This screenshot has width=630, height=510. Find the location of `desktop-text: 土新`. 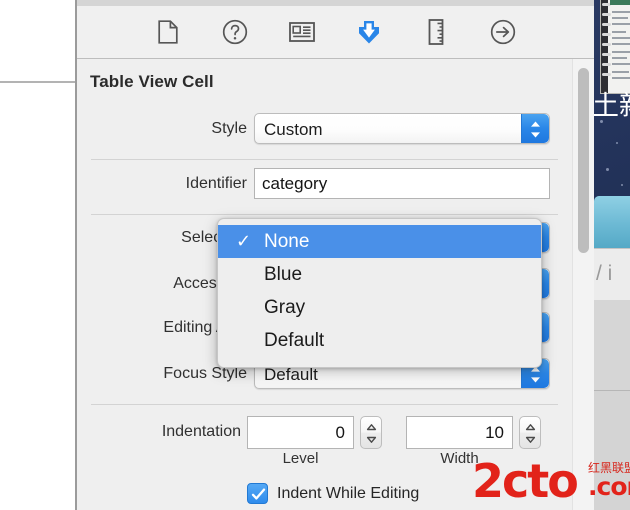

desktop-text: 土新 is located at coordinates (612, 106).